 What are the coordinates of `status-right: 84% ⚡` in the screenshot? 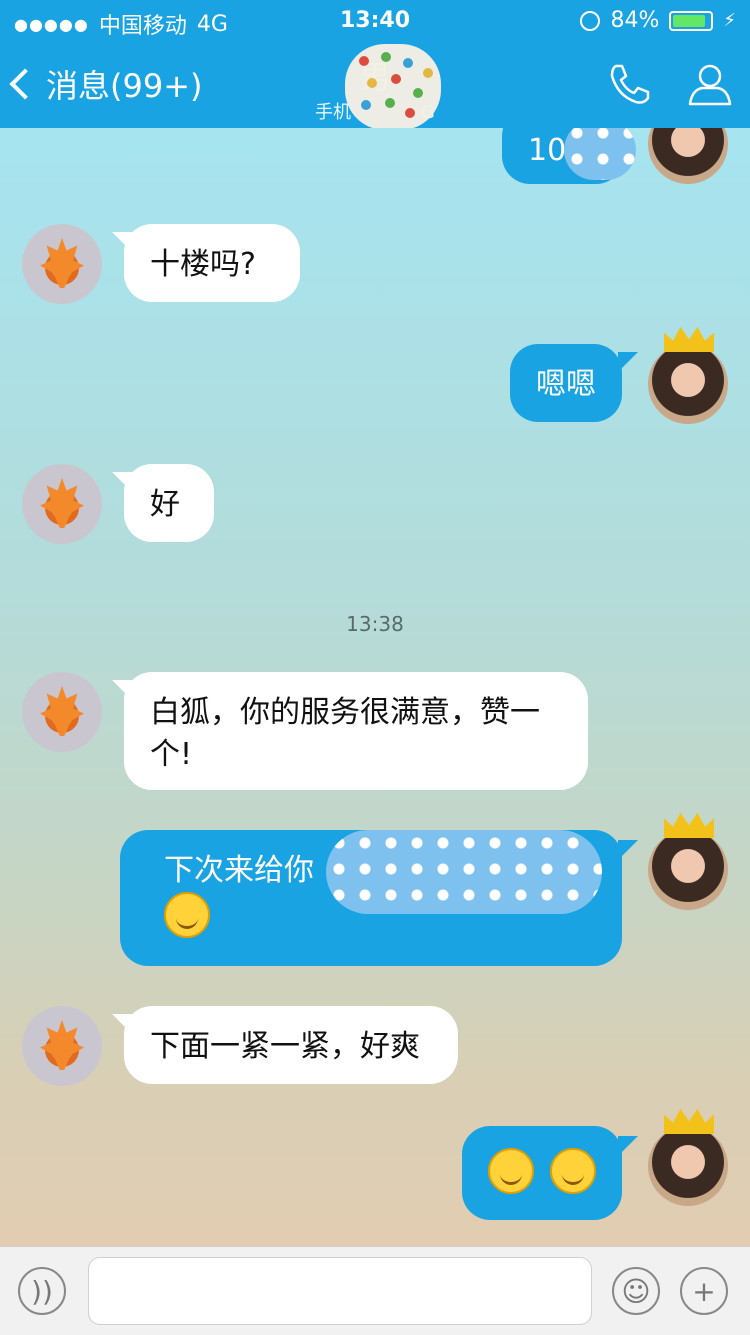 It's located at (658, 20).